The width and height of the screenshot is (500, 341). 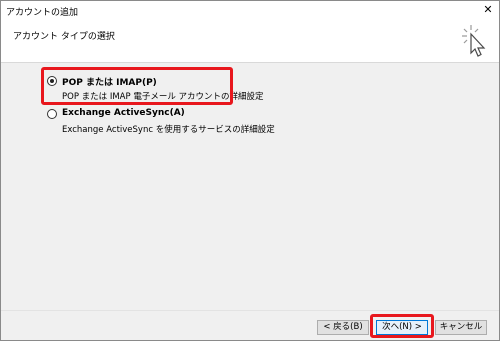 What do you see at coordinates (343, 327) in the screenshot?
I see `back-button: < 戻る(B)` at bounding box center [343, 327].